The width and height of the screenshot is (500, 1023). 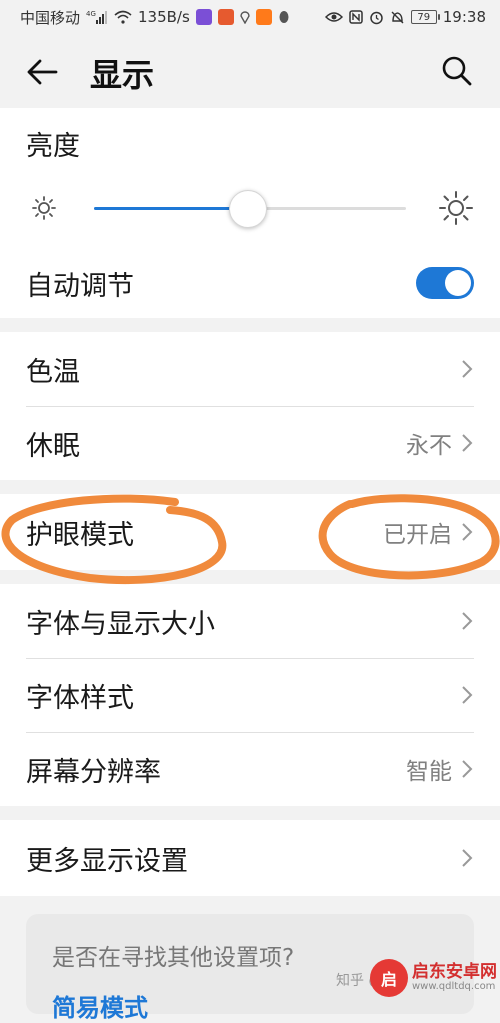 I want to click on search-button, so click(x=457, y=71).